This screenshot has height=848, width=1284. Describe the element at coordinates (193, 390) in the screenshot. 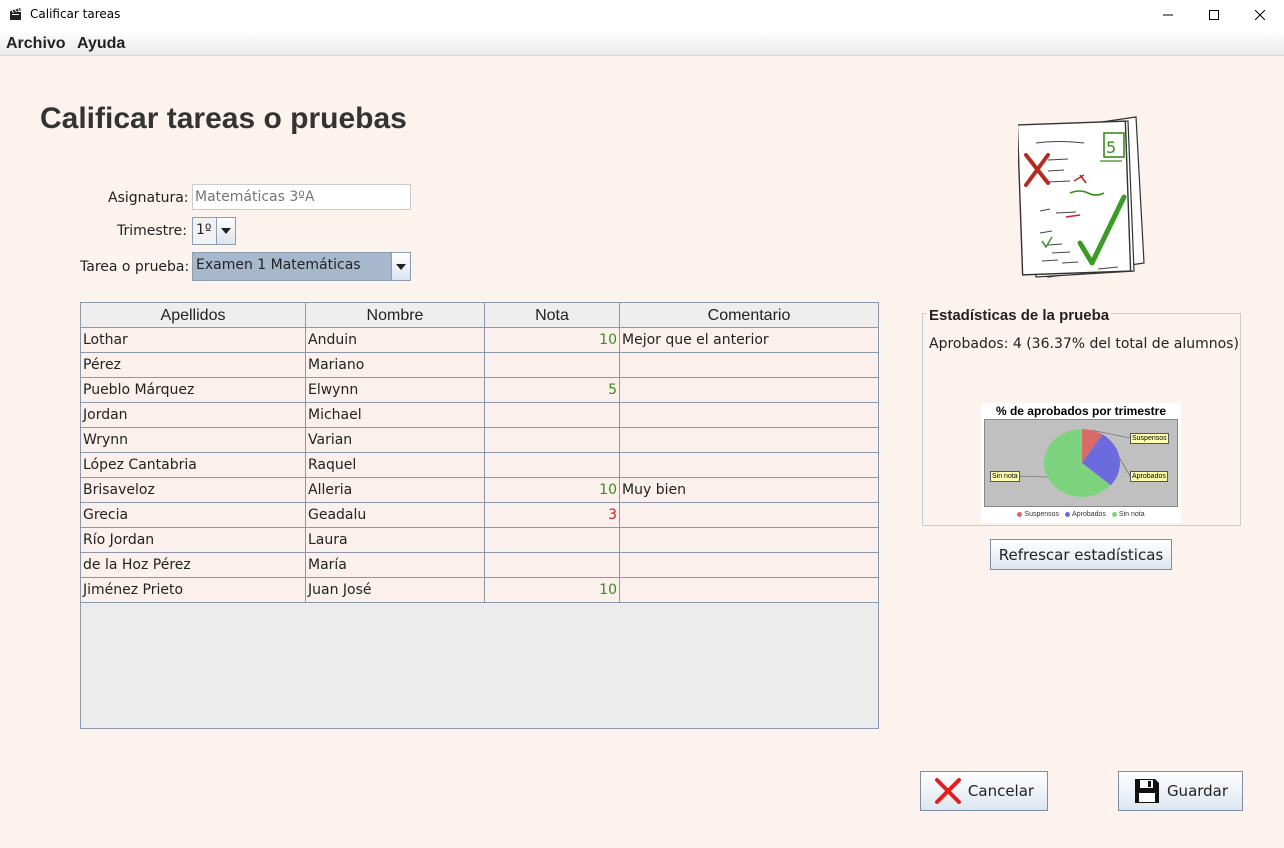

I see `cell-apellidos: Pueblo Márquez` at that location.